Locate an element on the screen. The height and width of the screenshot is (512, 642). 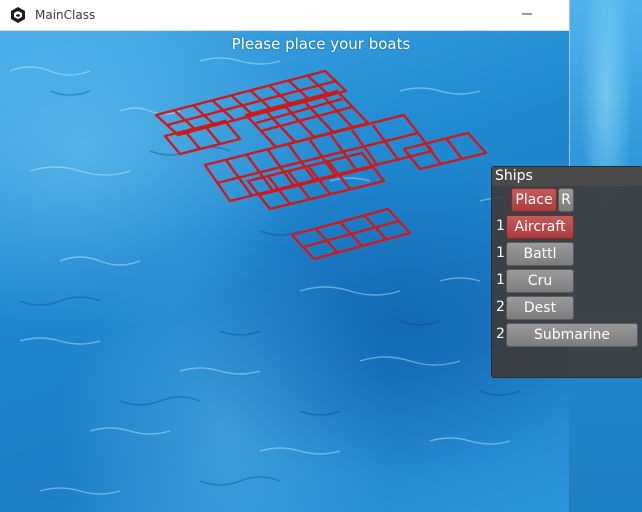
destroyer-button: Dest is located at coordinates (540, 308).